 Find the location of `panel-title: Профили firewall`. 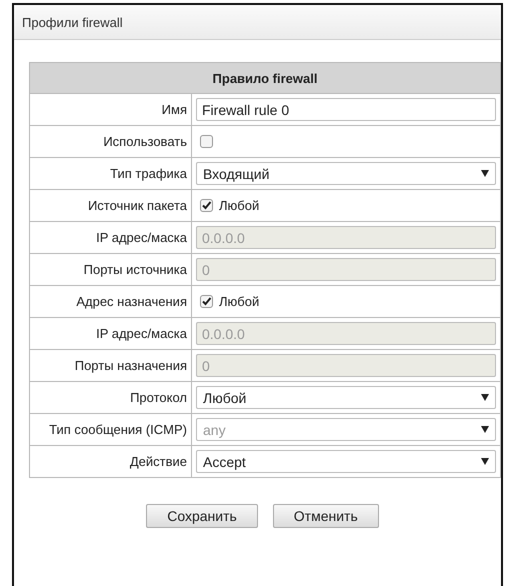

panel-title: Профили firewall is located at coordinates (72, 22).